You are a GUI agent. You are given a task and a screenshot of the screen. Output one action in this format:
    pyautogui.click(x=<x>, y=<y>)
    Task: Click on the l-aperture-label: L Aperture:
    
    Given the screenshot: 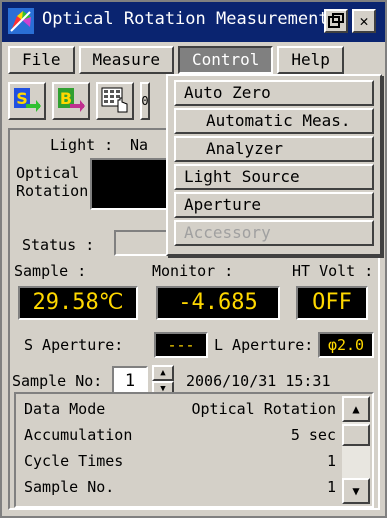 What is the action you would take?
    pyautogui.click(x=264, y=345)
    